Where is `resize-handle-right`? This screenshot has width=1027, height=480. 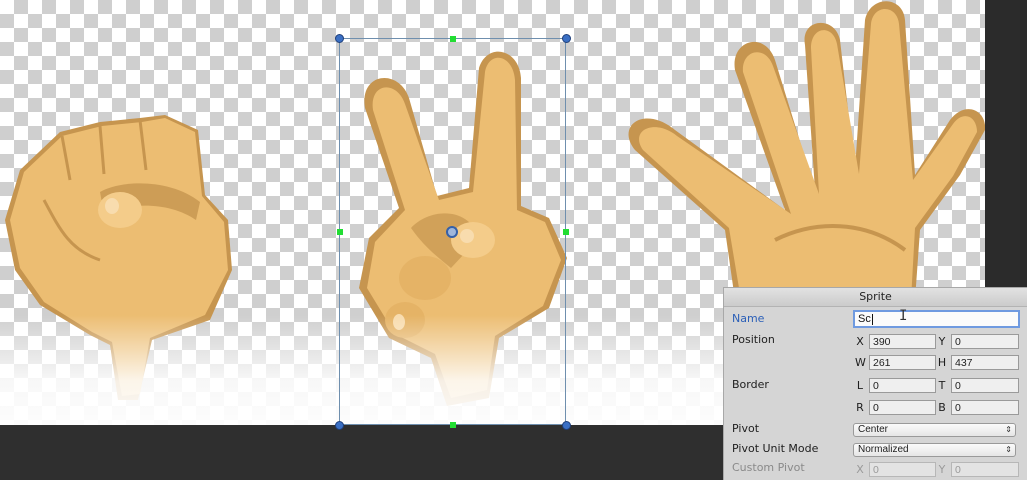
resize-handle-right is located at coordinates (566, 232).